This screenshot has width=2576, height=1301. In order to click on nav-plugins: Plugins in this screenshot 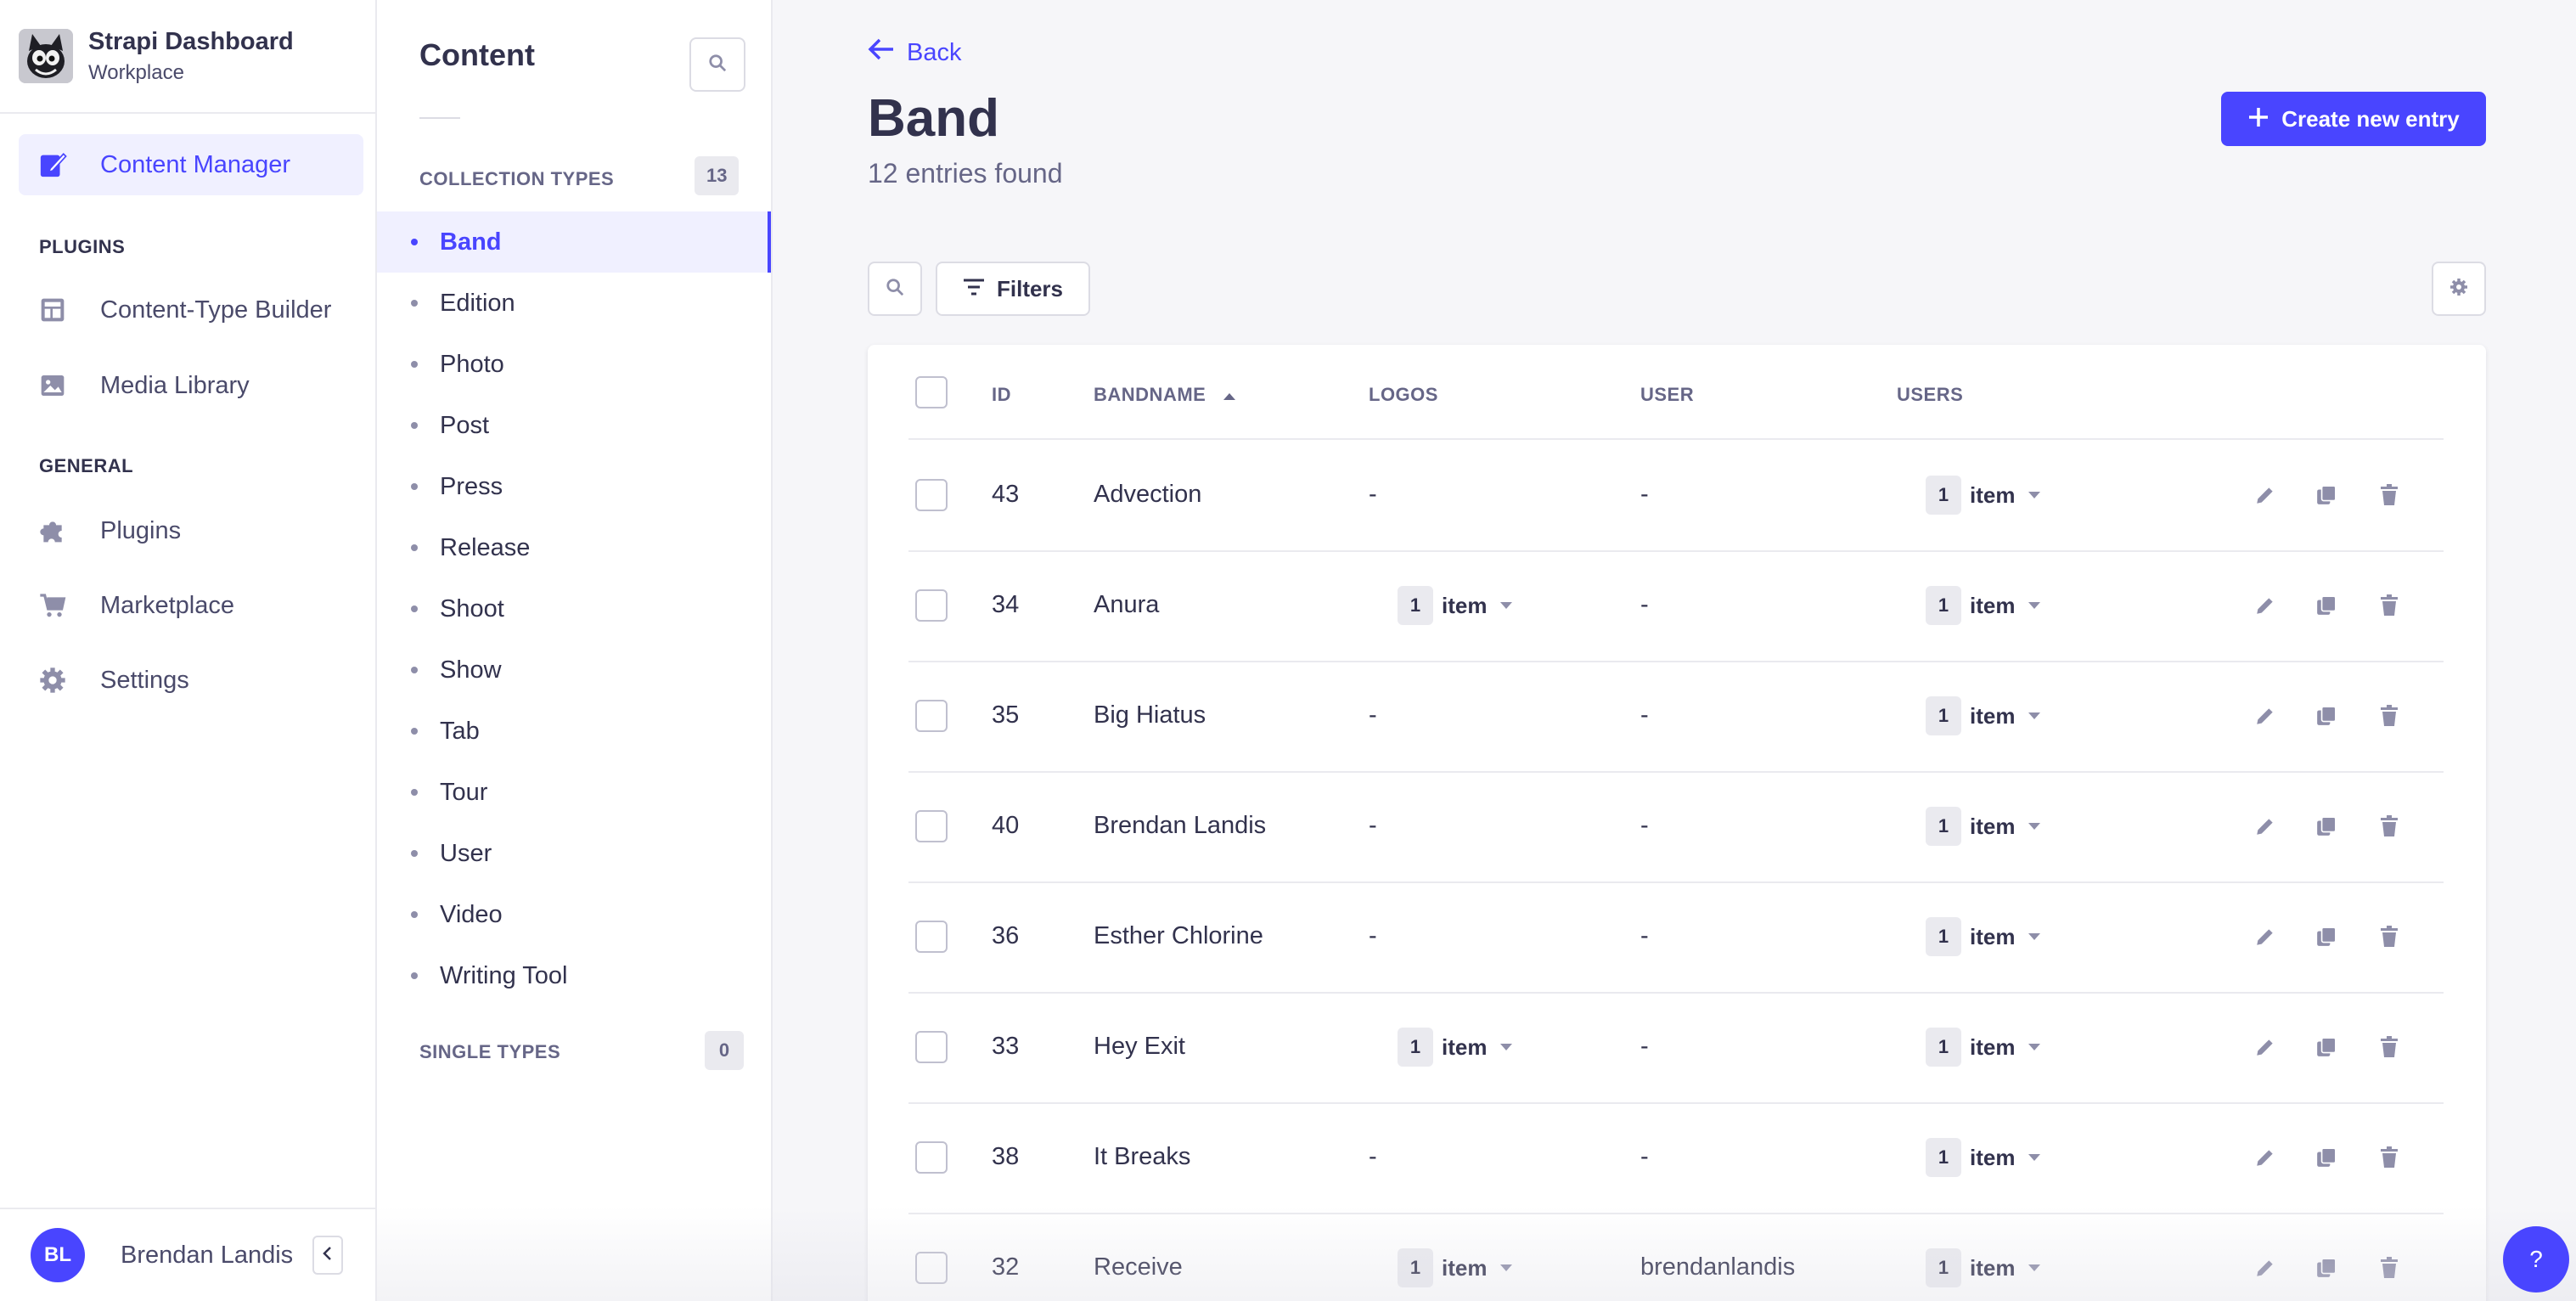, I will do `click(191, 530)`.